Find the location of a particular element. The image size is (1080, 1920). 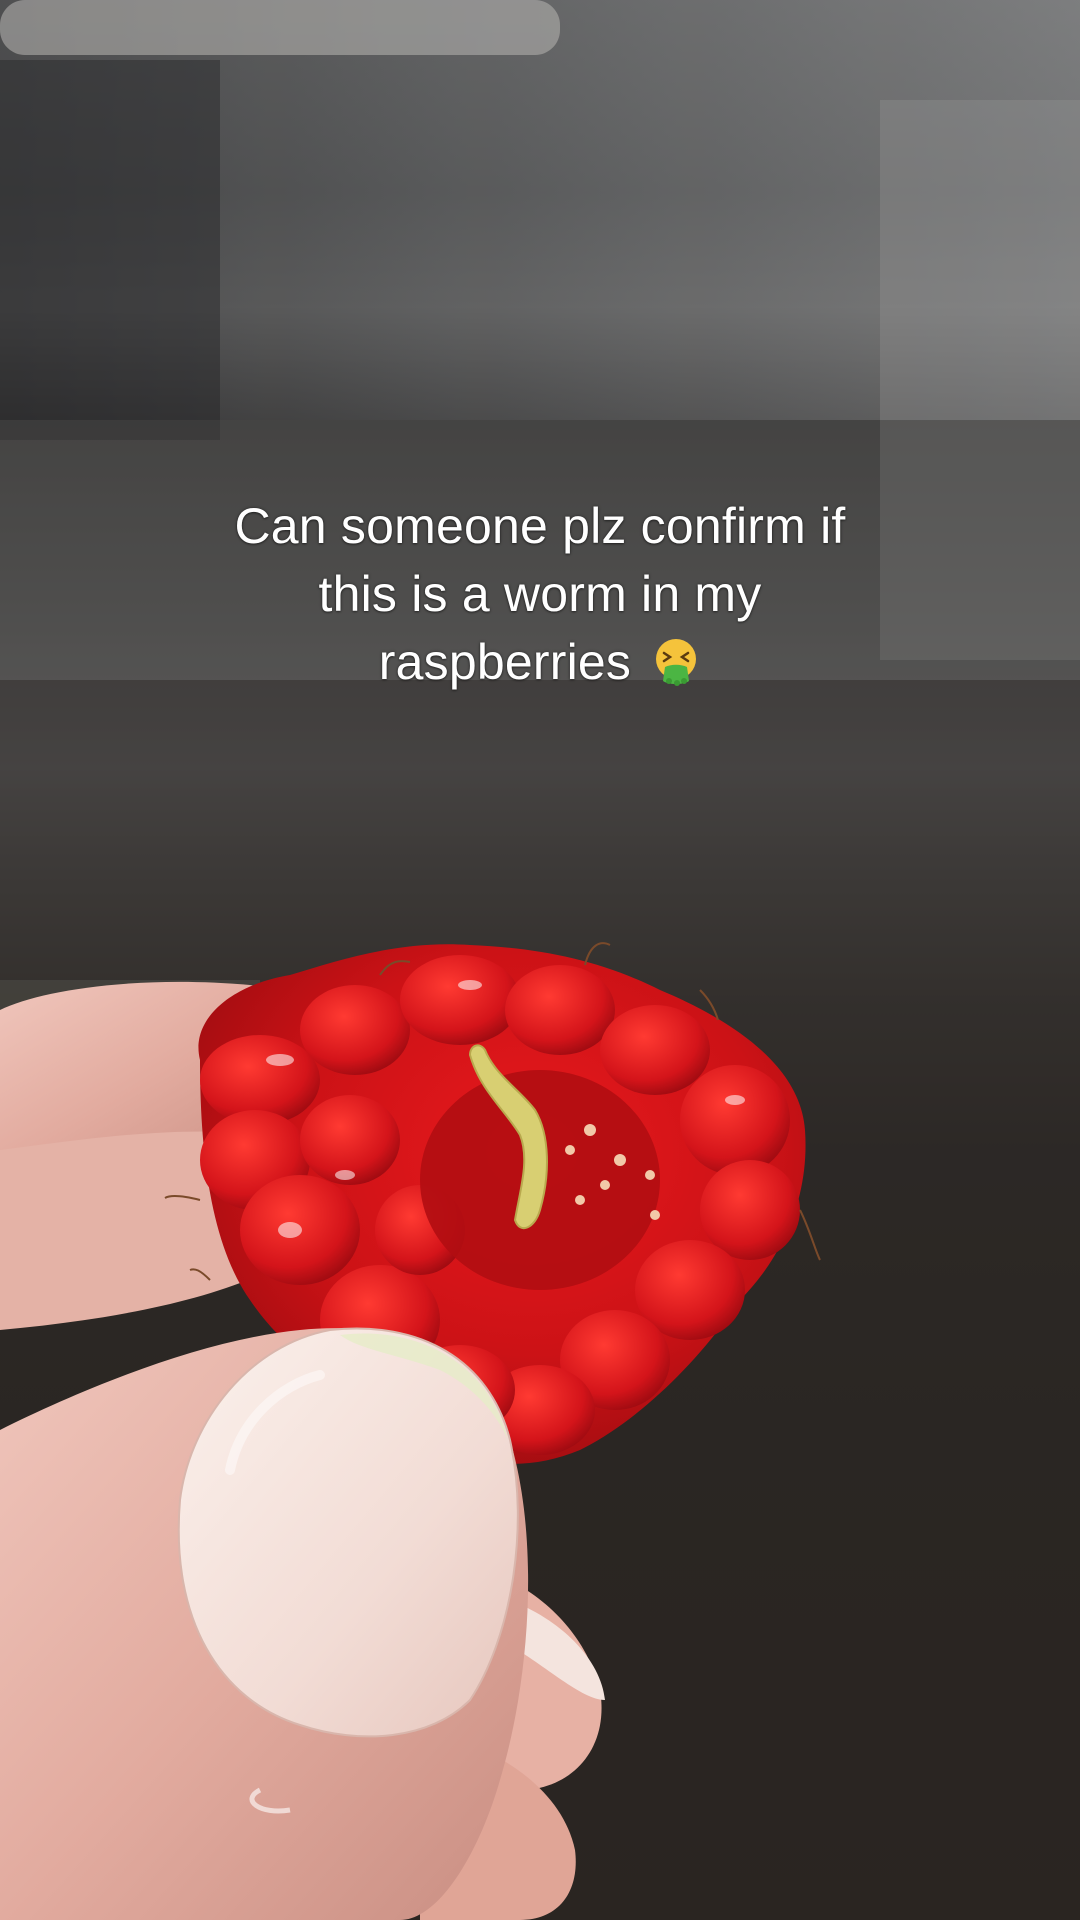

caption-line-3-text: raspberries is located at coordinates (505, 662).